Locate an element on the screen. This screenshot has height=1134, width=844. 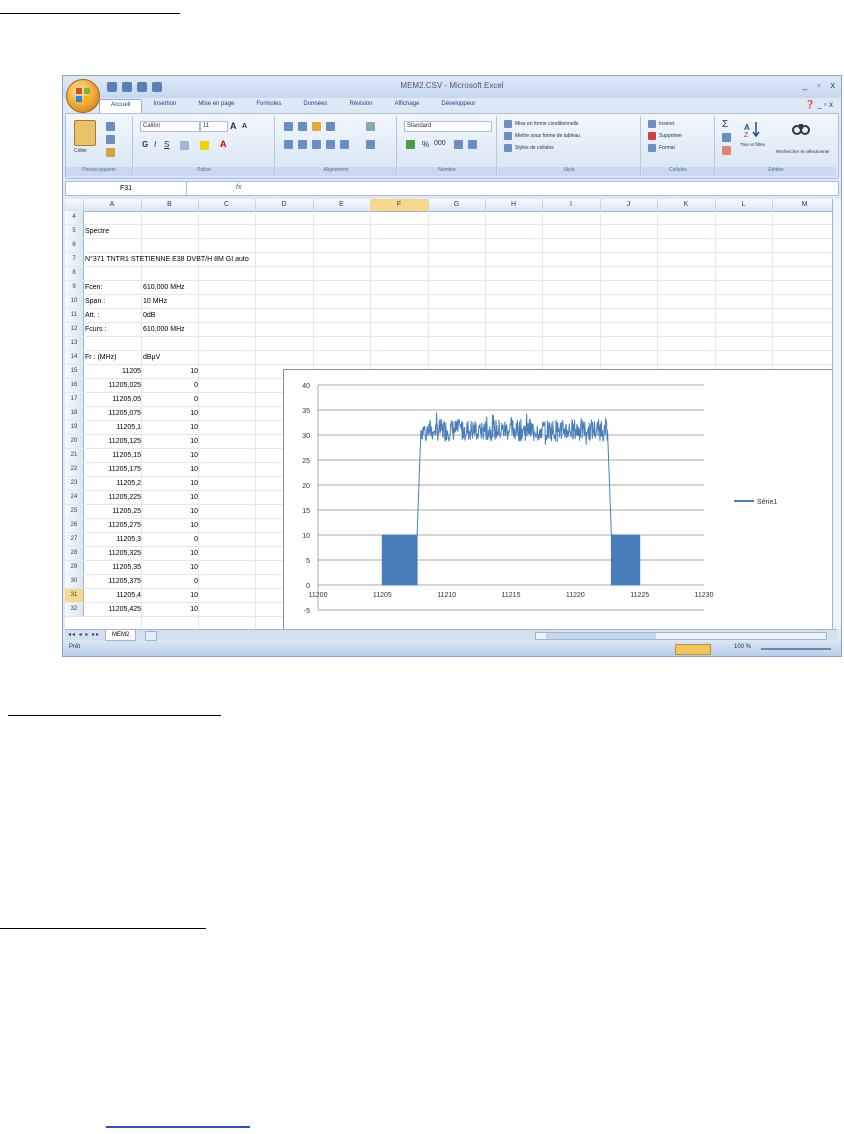
thousands-icon: 000 is located at coordinates (440, 143).